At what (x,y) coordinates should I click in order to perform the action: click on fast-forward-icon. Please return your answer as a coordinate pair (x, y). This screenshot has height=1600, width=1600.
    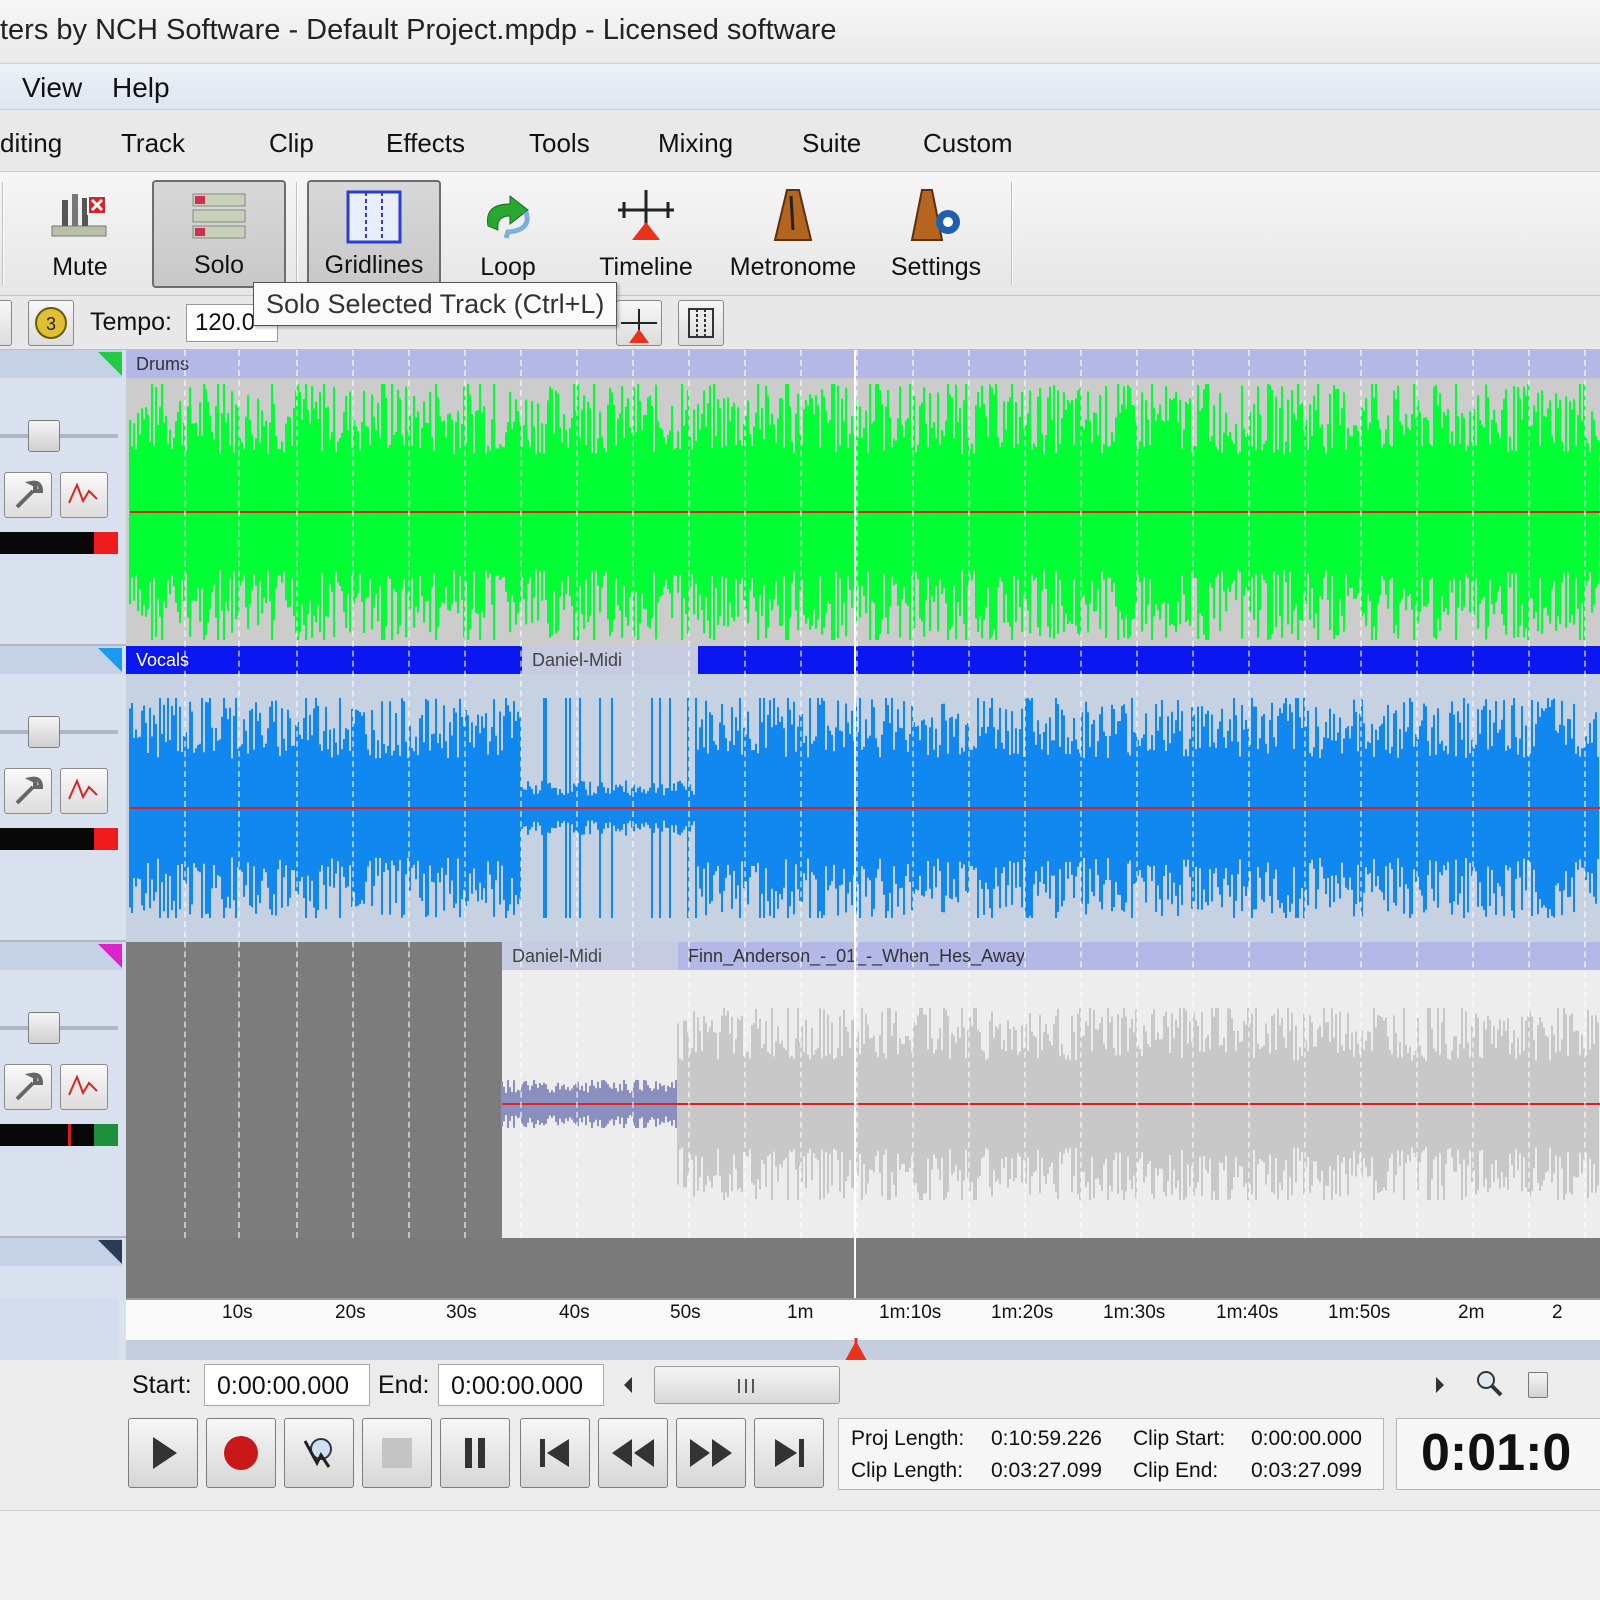
    Looking at the image, I should click on (711, 1453).